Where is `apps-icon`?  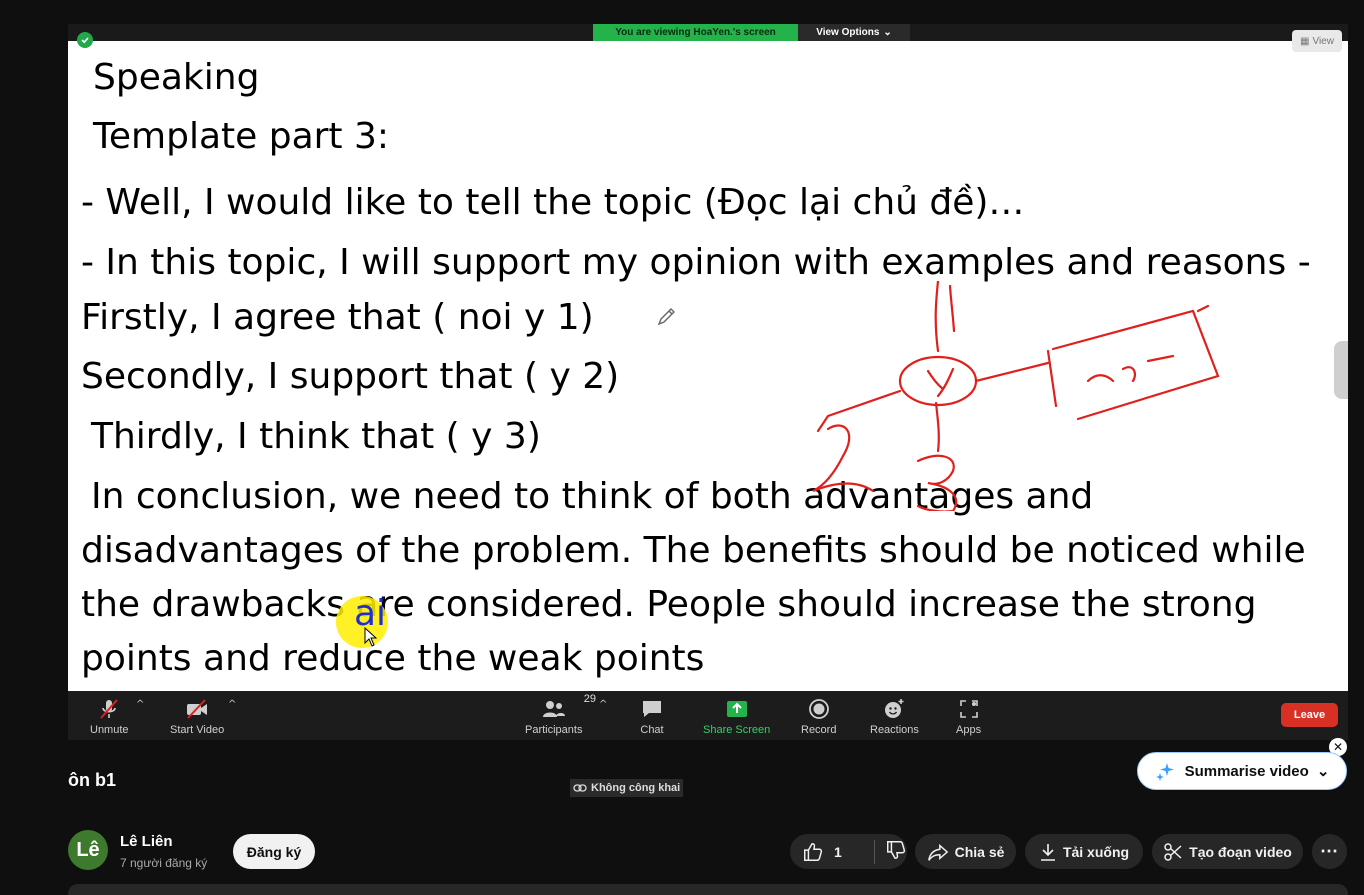 apps-icon is located at coordinates (968, 709).